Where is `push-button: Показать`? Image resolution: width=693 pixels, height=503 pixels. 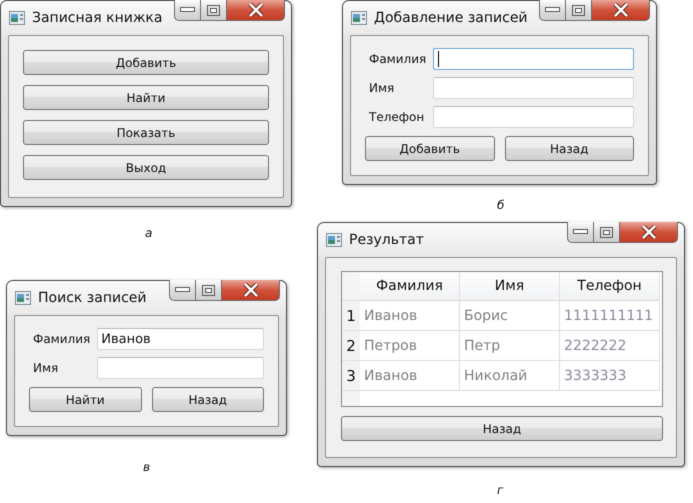 push-button: Показать is located at coordinates (146, 132).